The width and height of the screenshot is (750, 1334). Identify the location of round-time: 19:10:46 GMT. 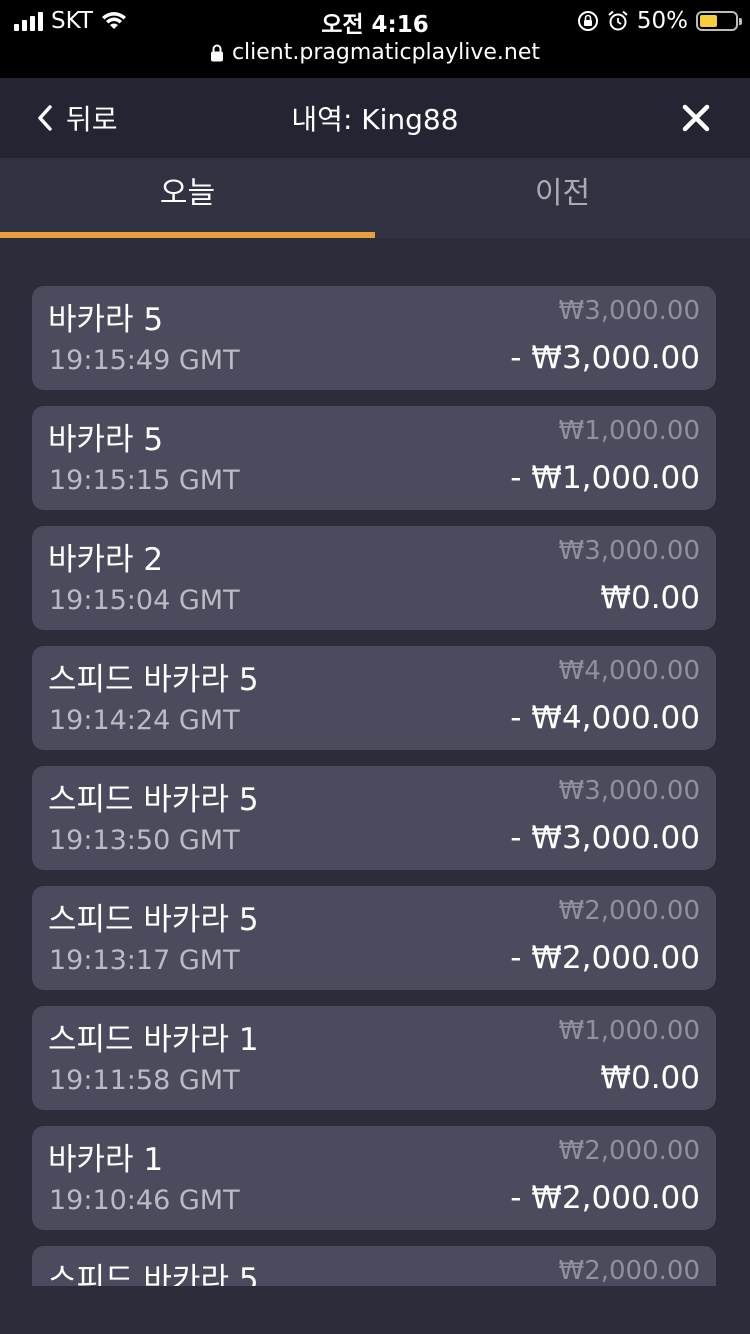
(144, 1200).